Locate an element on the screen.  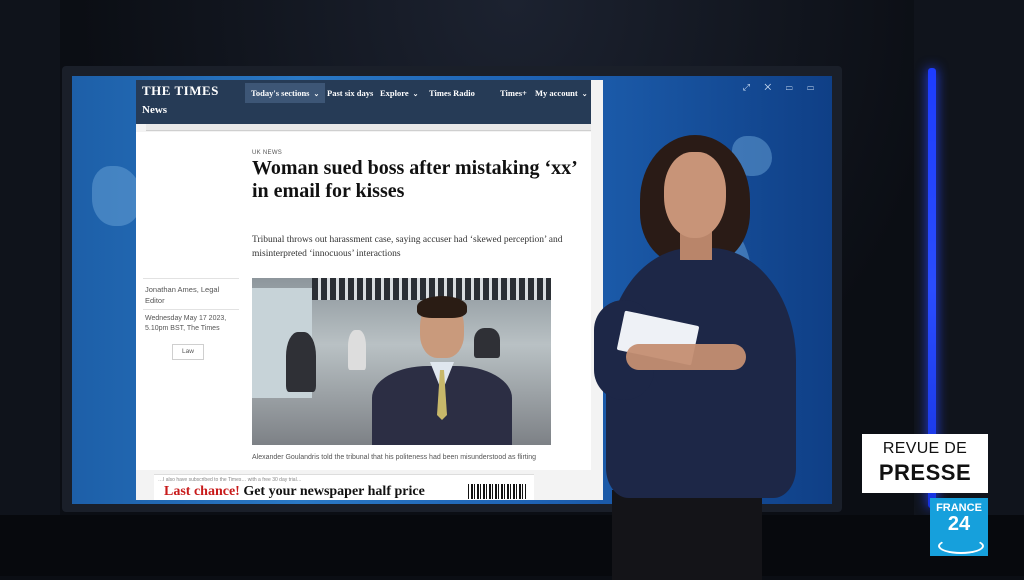
studio-pillar-left is located at coordinates (30, 288).